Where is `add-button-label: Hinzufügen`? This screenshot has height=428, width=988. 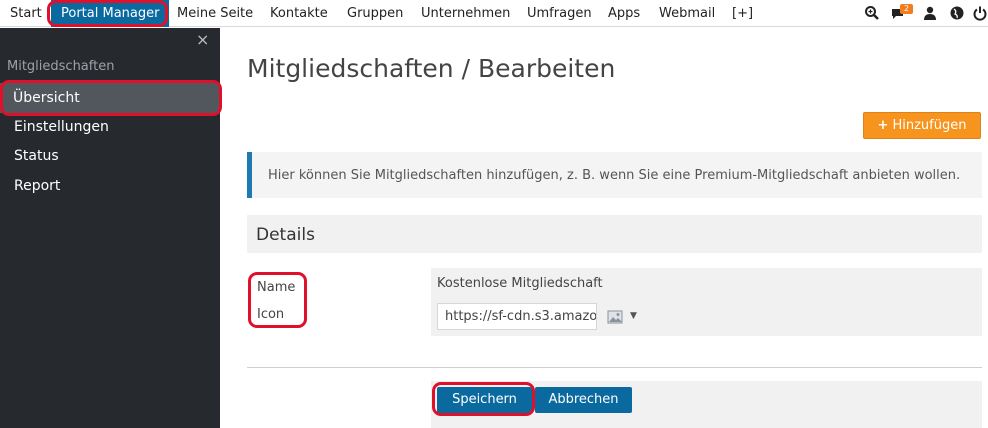 add-button-label: Hinzufügen is located at coordinates (929, 125).